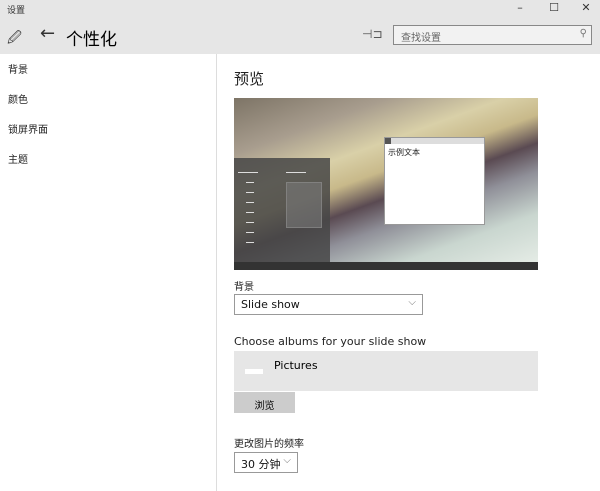  Describe the element at coordinates (330, 341) in the screenshot. I see `albums-label: Choose albums for your slide show` at that location.